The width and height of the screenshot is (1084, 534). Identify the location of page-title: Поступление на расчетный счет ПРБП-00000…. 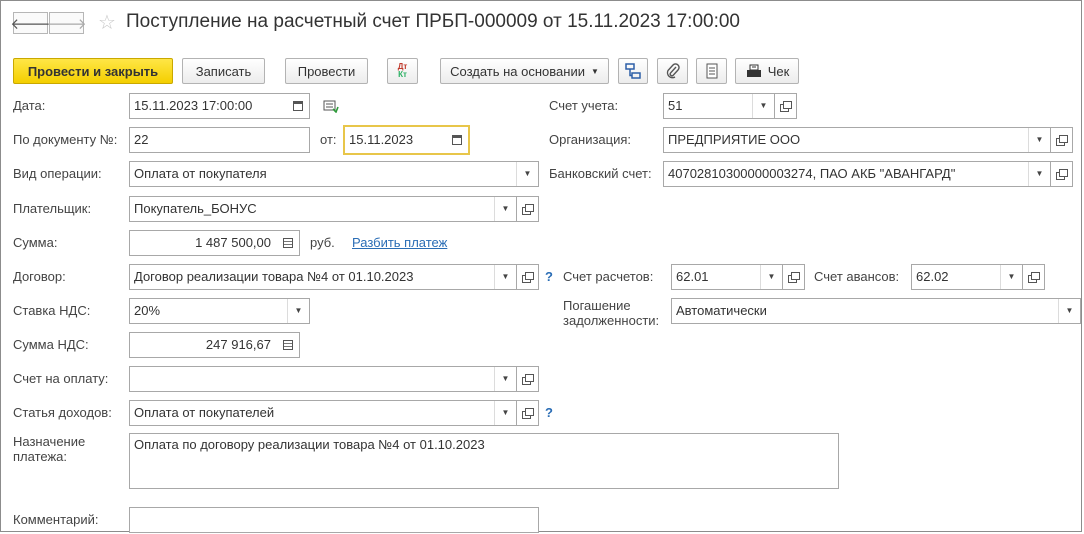
(433, 21).